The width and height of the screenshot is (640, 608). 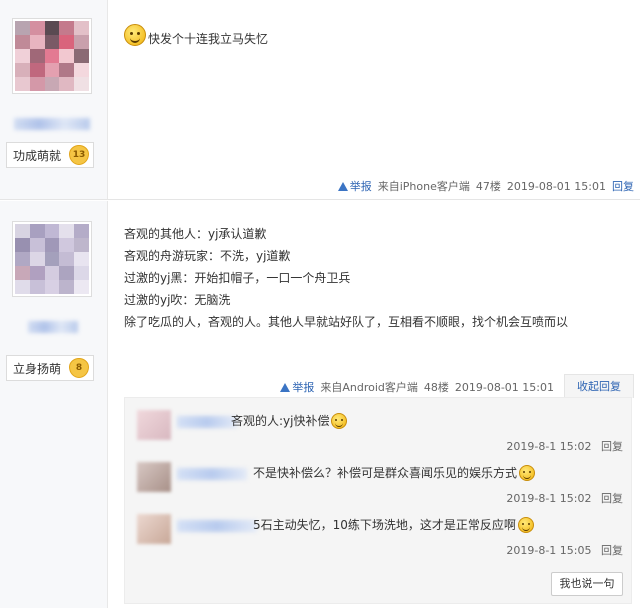 I want to click on sub-reply-content: 不是快补偿么？补偿可是群众喜闻乐见的娱乐方式, so click(x=394, y=472).